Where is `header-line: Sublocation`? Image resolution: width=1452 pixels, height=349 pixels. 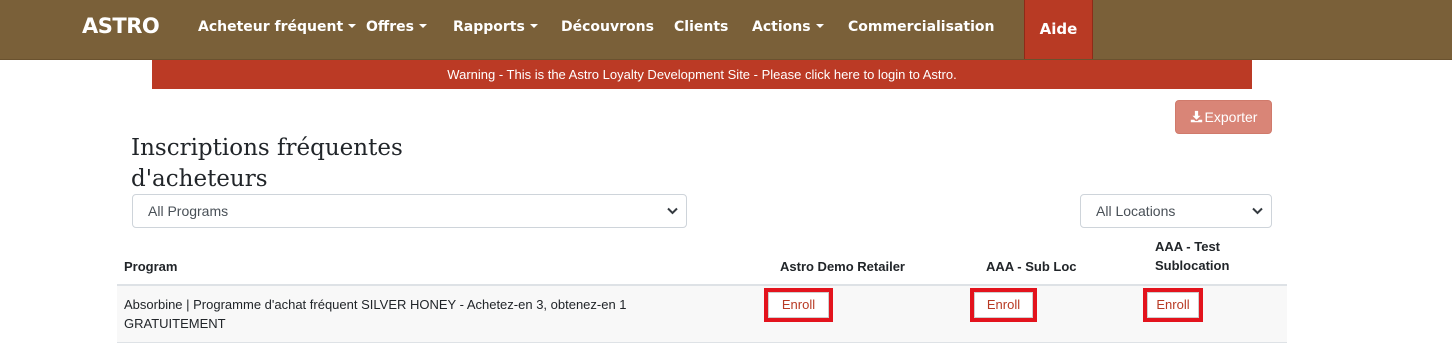 header-line: Sublocation is located at coordinates (1192, 265).